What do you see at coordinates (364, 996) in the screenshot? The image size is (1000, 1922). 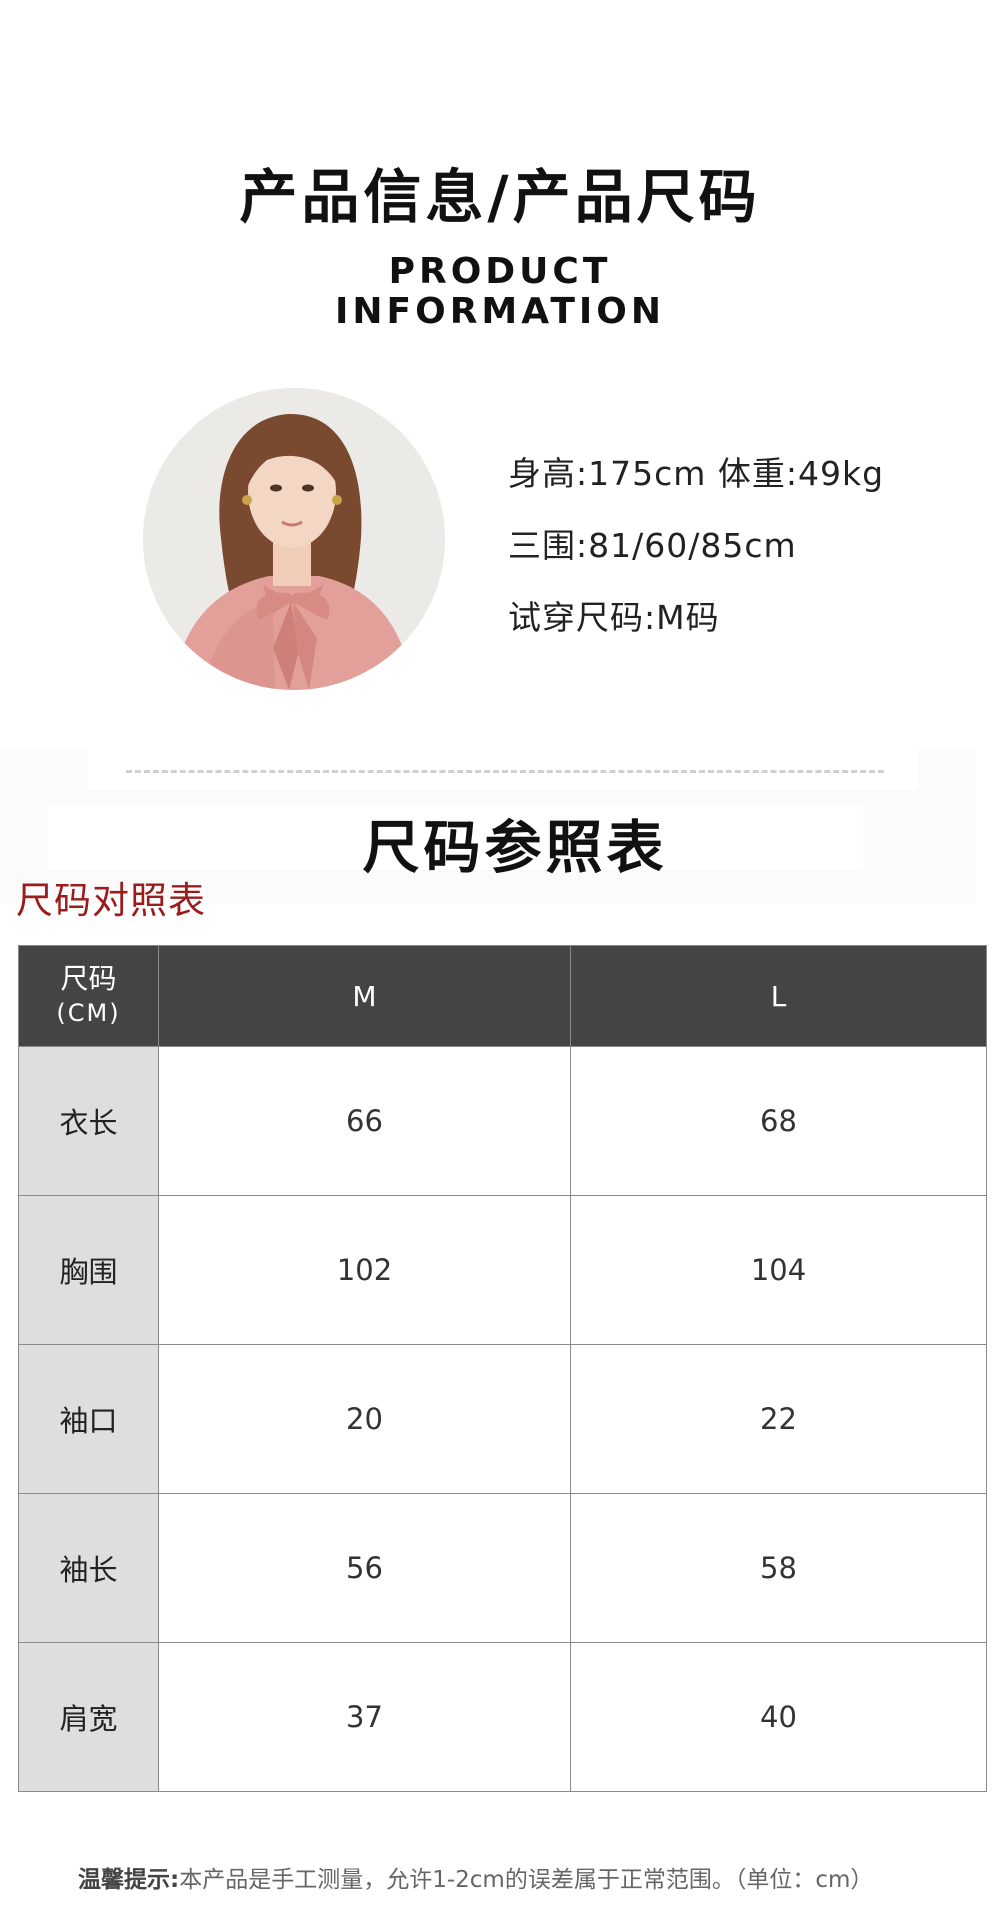 I see `header-size-m: M` at bounding box center [364, 996].